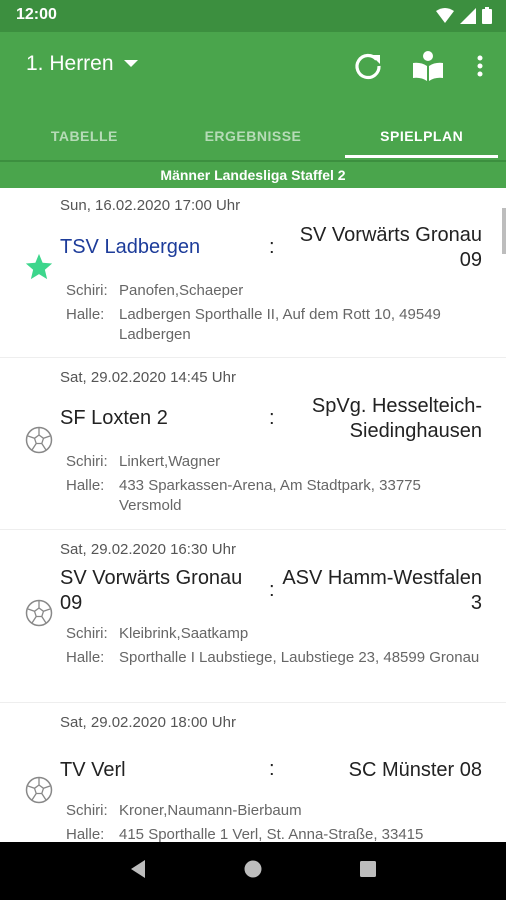  I want to click on referee-names: Linkert,Wagner, so click(170, 461).